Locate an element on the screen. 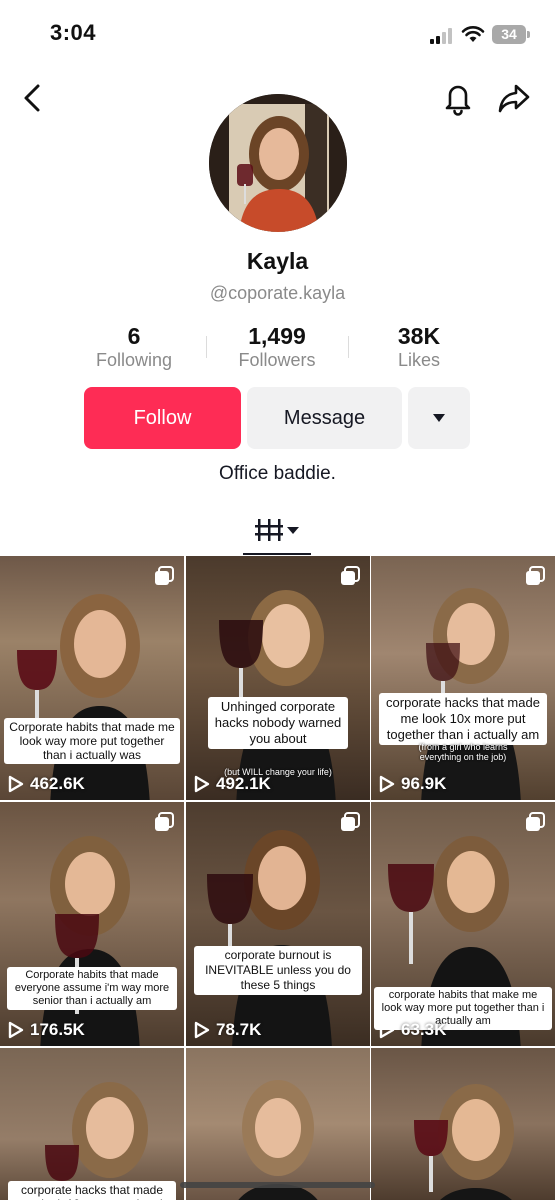 This screenshot has height=1200, width=555. chevron-down-icon is located at coordinates (439, 418).